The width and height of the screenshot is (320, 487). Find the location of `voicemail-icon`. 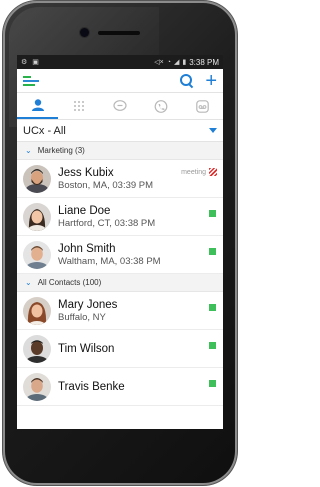

voicemail-icon is located at coordinates (202, 106).